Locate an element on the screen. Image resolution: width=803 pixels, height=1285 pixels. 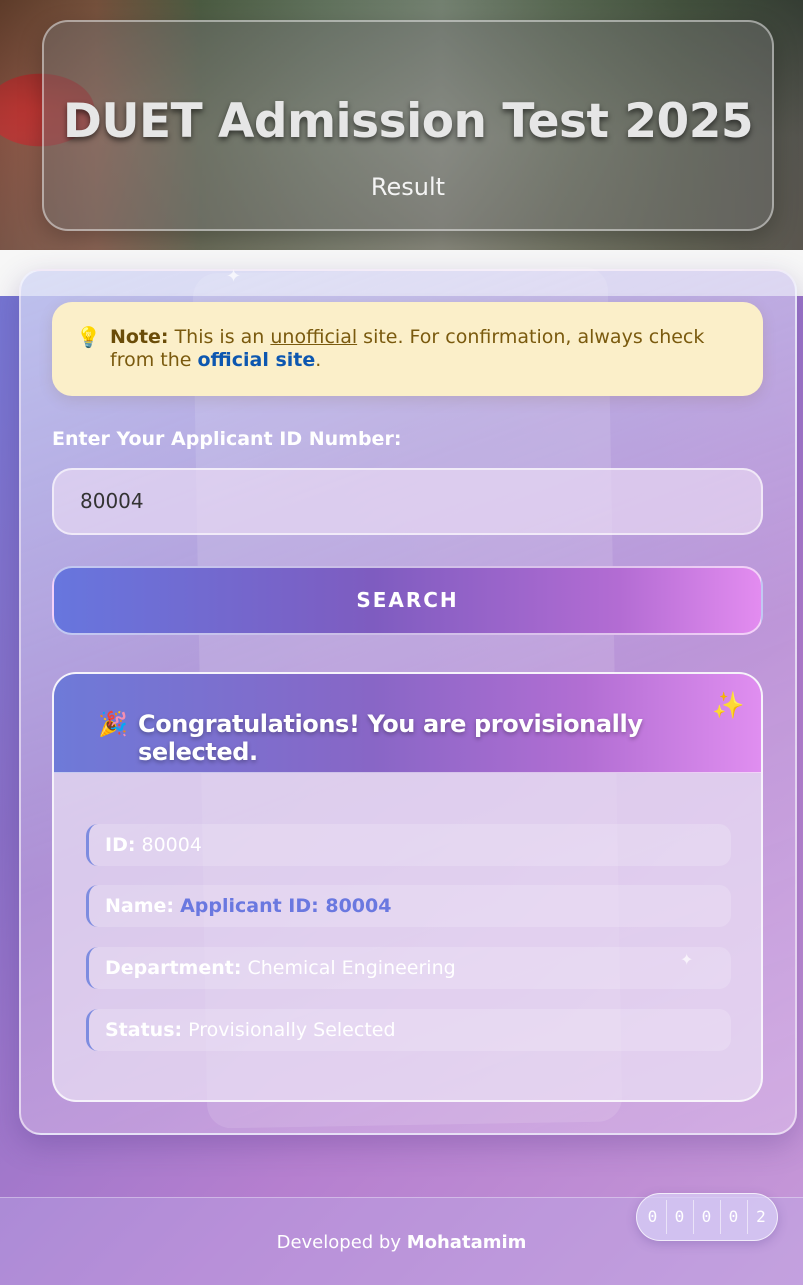
applicant-id-input: 80004 is located at coordinates (407, 501).